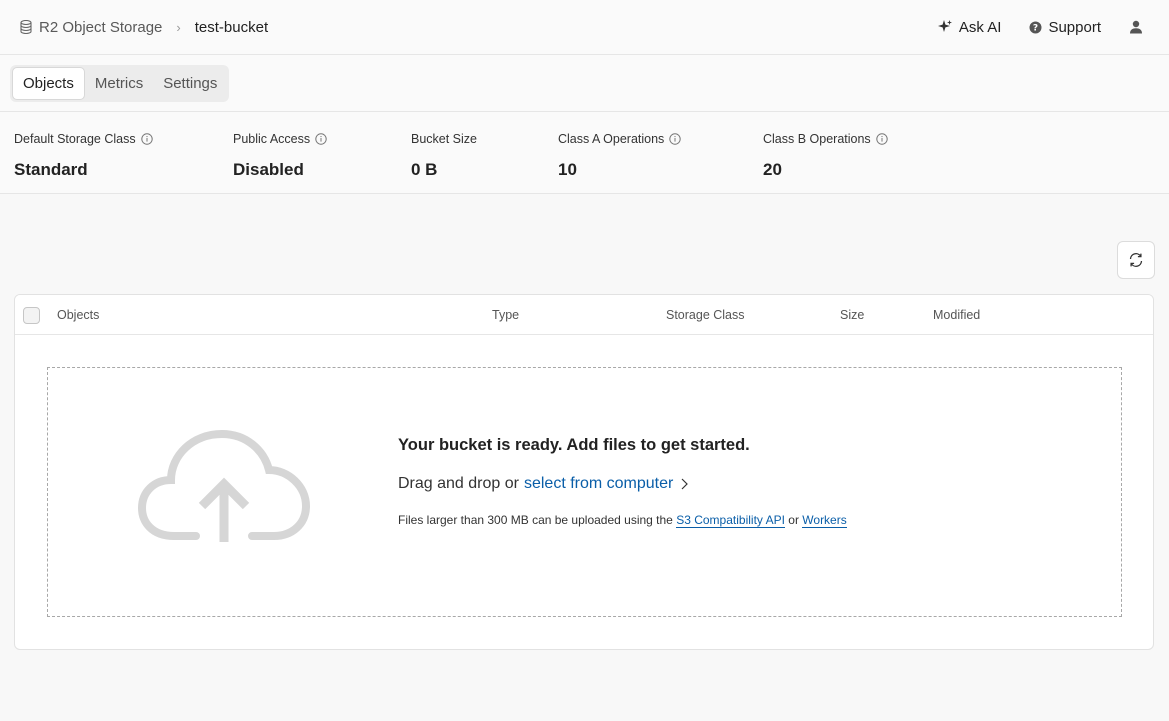  I want to click on stat-bucket-size: Bucket Size 0 B, so click(444, 155).